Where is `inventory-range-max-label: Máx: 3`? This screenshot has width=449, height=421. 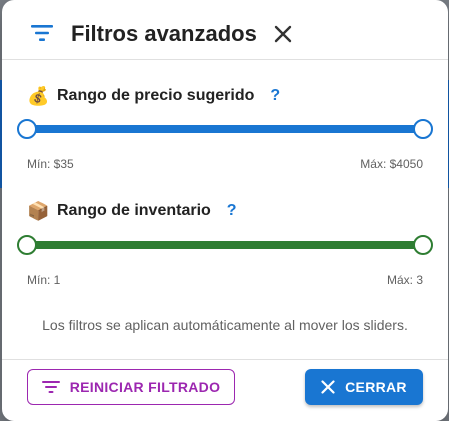 inventory-range-max-label: Máx: 3 is located at coordinates (404, 280).